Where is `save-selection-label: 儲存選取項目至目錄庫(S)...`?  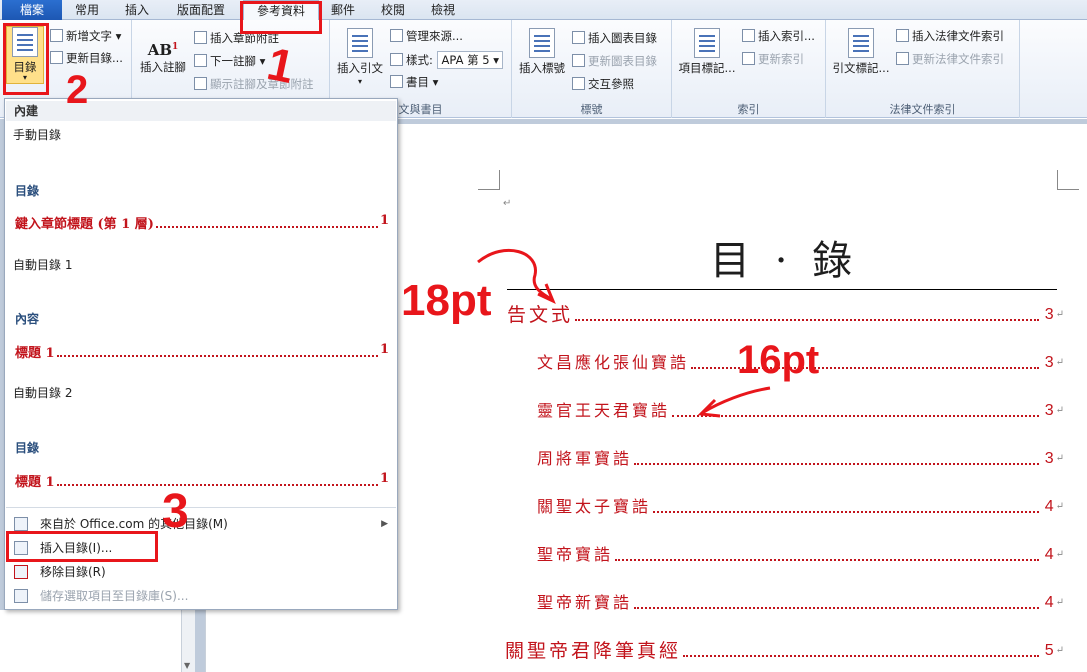 save-selection-label: 儲存選取項目至目錄庫(S)... is located at coordinates (114, 596).